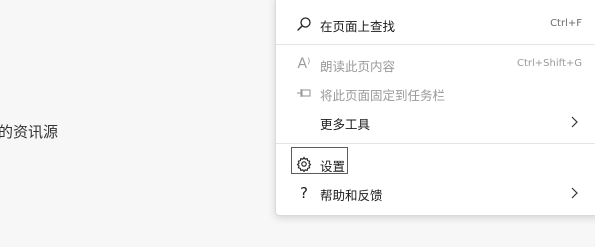 This screenshot has width=595, height=247. I want to click on feed-source-text: 的资讯源, so click(29, 132).